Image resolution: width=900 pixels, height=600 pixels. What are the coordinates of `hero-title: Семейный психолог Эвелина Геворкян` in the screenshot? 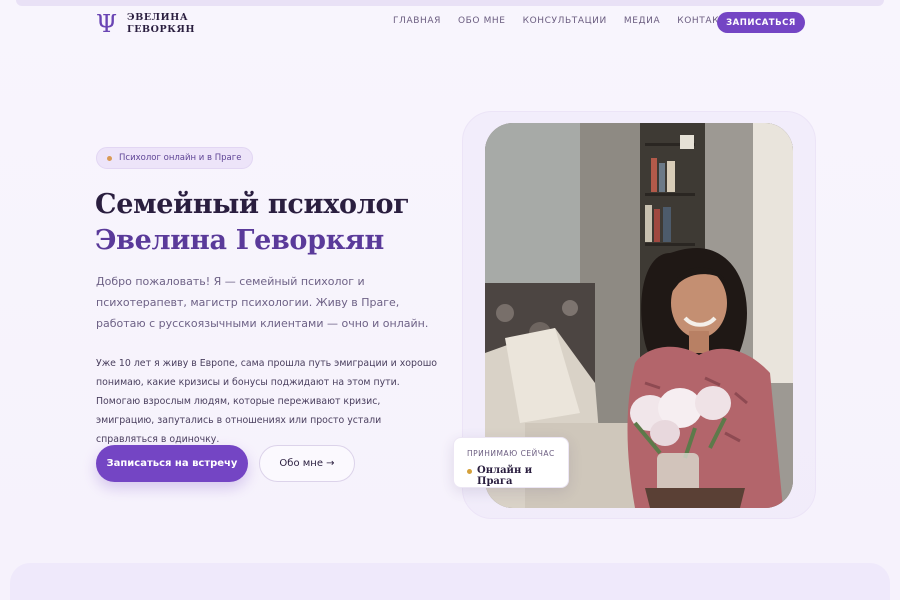 It's located at (275, 223).